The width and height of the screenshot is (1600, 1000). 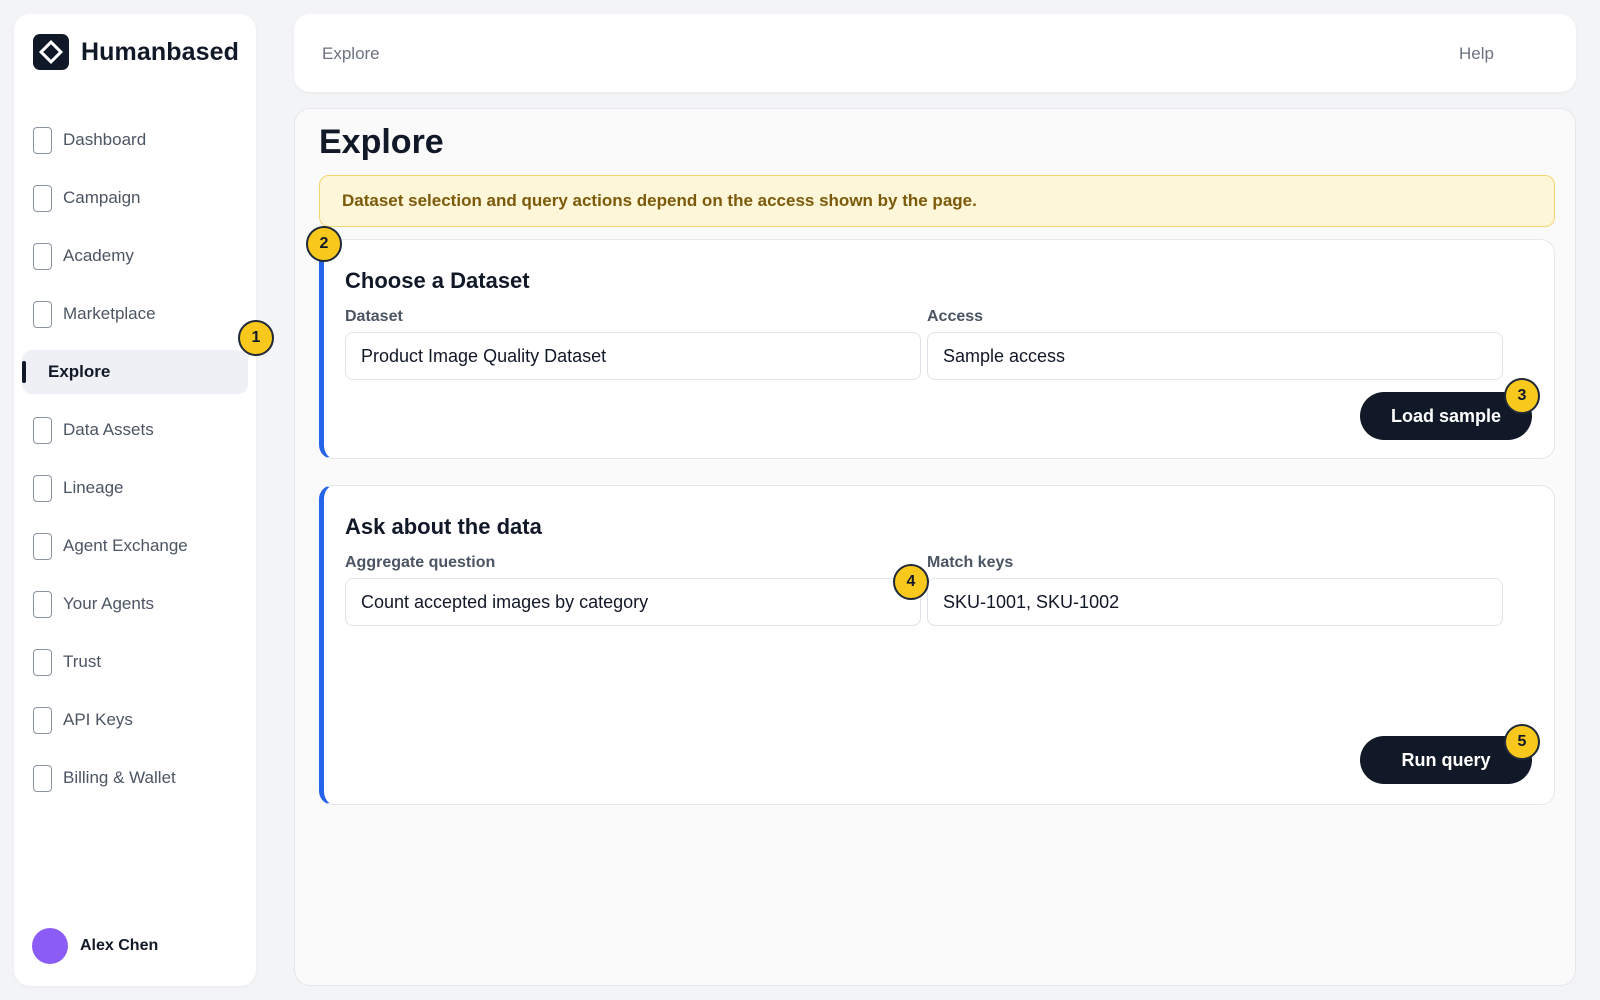 I want to click on aggregate-question-label: Aggregate question, so click(x=420, y=562).